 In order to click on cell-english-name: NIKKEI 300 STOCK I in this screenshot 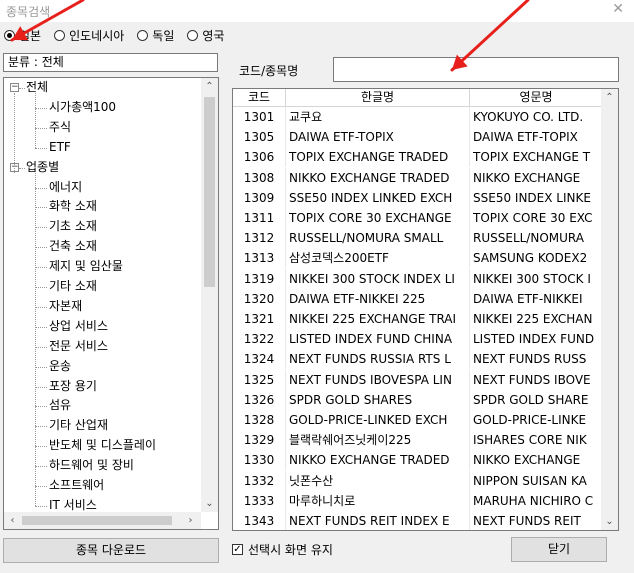, I will do `click(536, 278)`.